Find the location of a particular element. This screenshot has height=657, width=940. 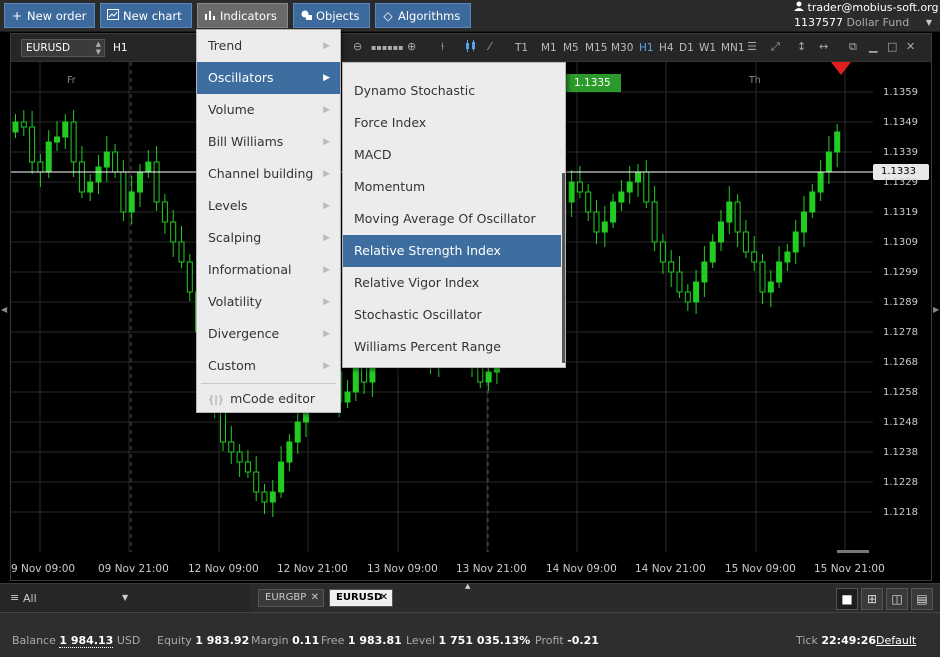

tab-eurgbp: EURGBP ✕ is located at coordinates (291, 598).